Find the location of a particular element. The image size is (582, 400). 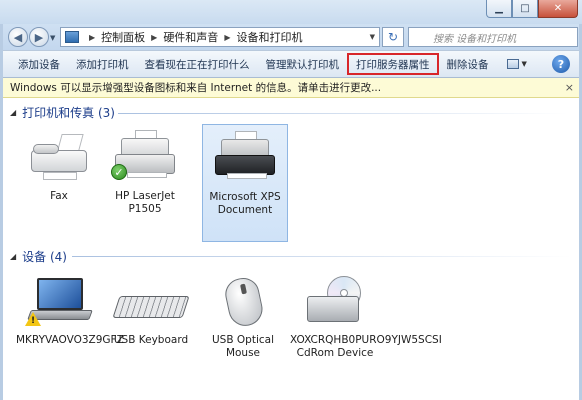

device-label: Fax is located at coordinates (59, 196).